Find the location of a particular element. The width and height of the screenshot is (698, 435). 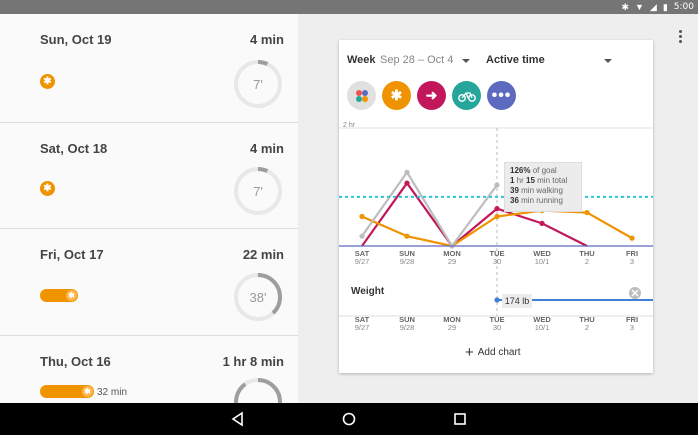

weight-x-tick-date: 2 is located at coordinates (587, 327).